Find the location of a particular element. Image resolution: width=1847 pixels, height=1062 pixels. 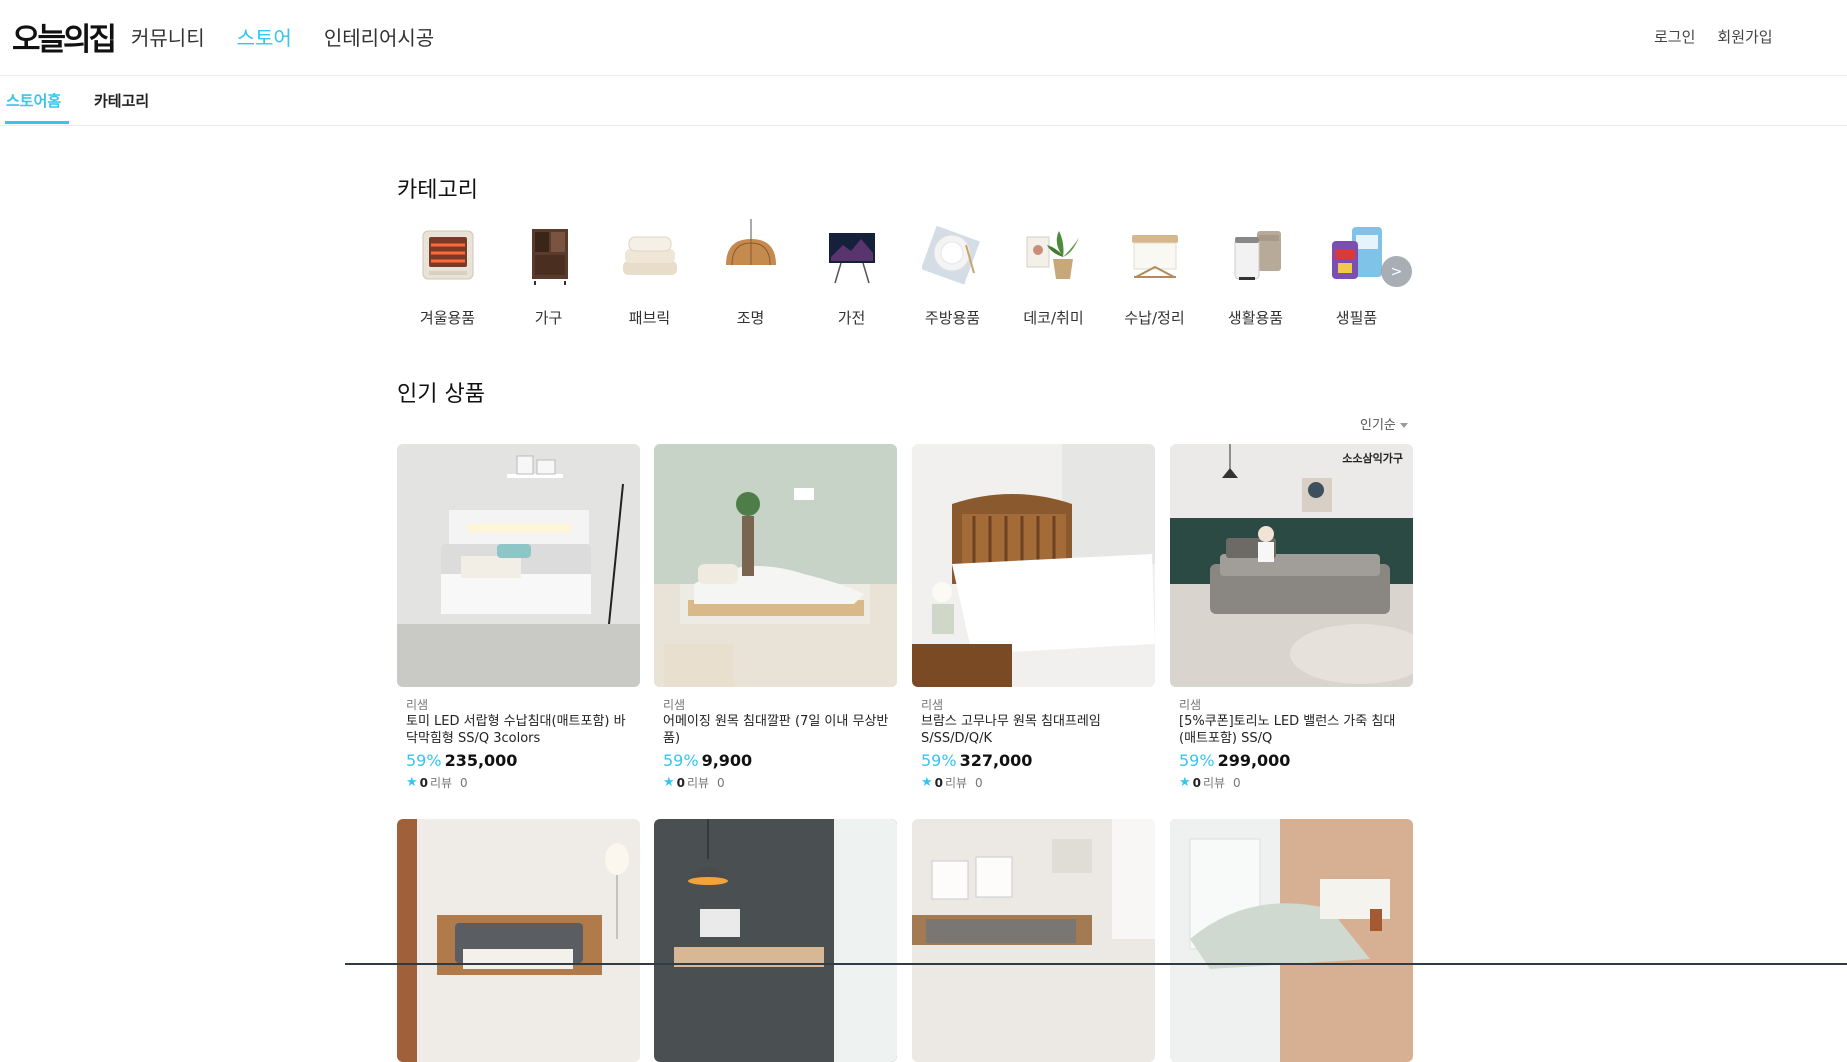

product-name: 어메이징 원목 침대깔판 (7일 이내 무상반품) is located at coordinates (776, 730).